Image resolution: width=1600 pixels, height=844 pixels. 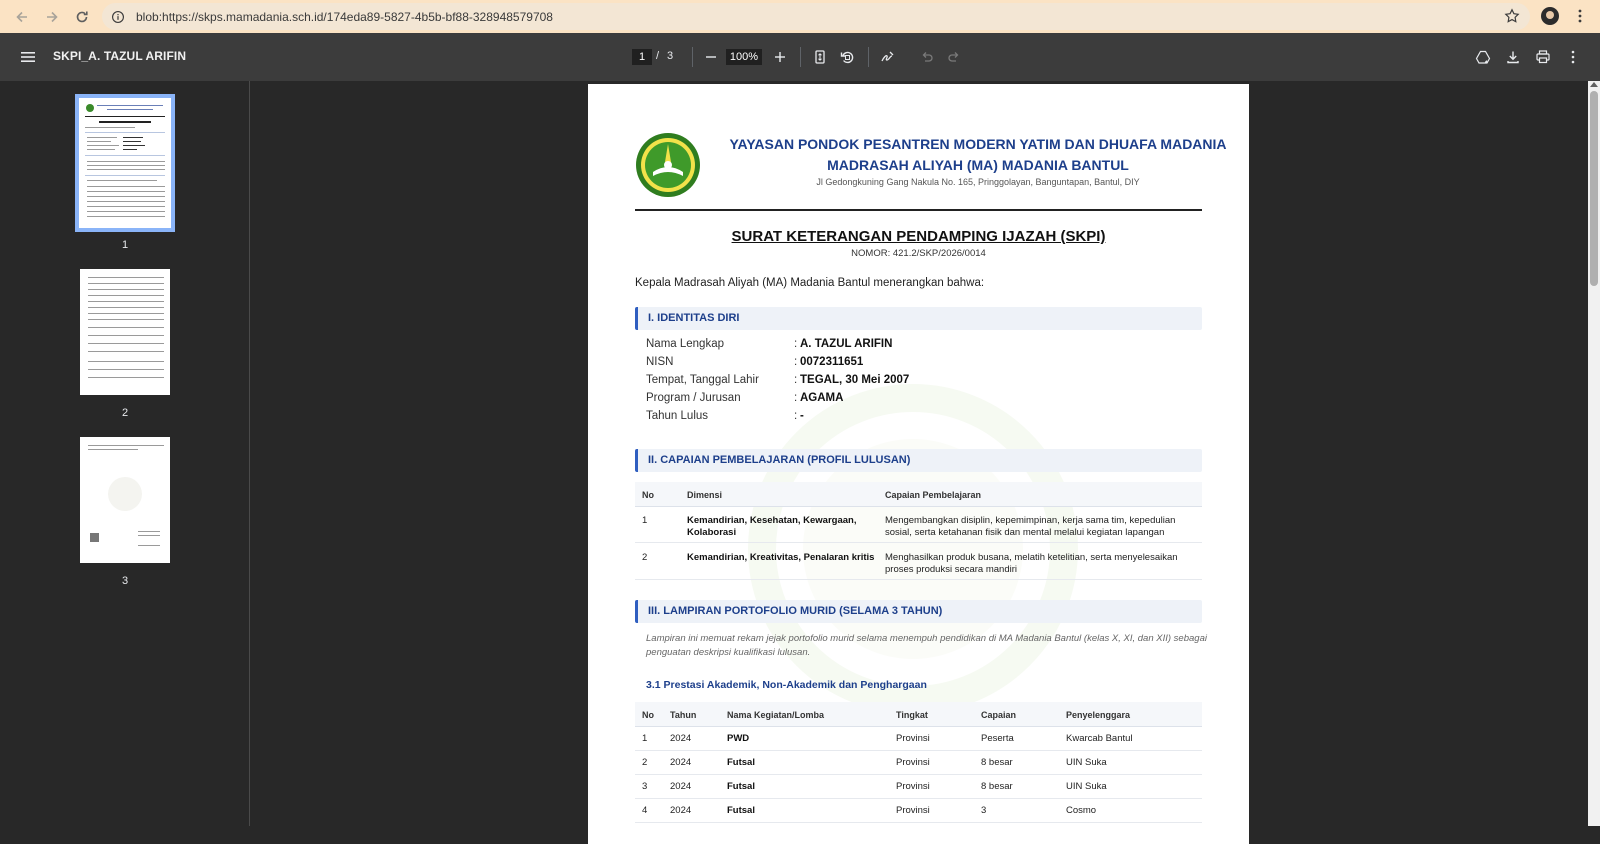 What do you see at coordinates (693, 398) in the screenshot?
I see `identity-label: Program / Jurusan` at bounding box center [693, 398].